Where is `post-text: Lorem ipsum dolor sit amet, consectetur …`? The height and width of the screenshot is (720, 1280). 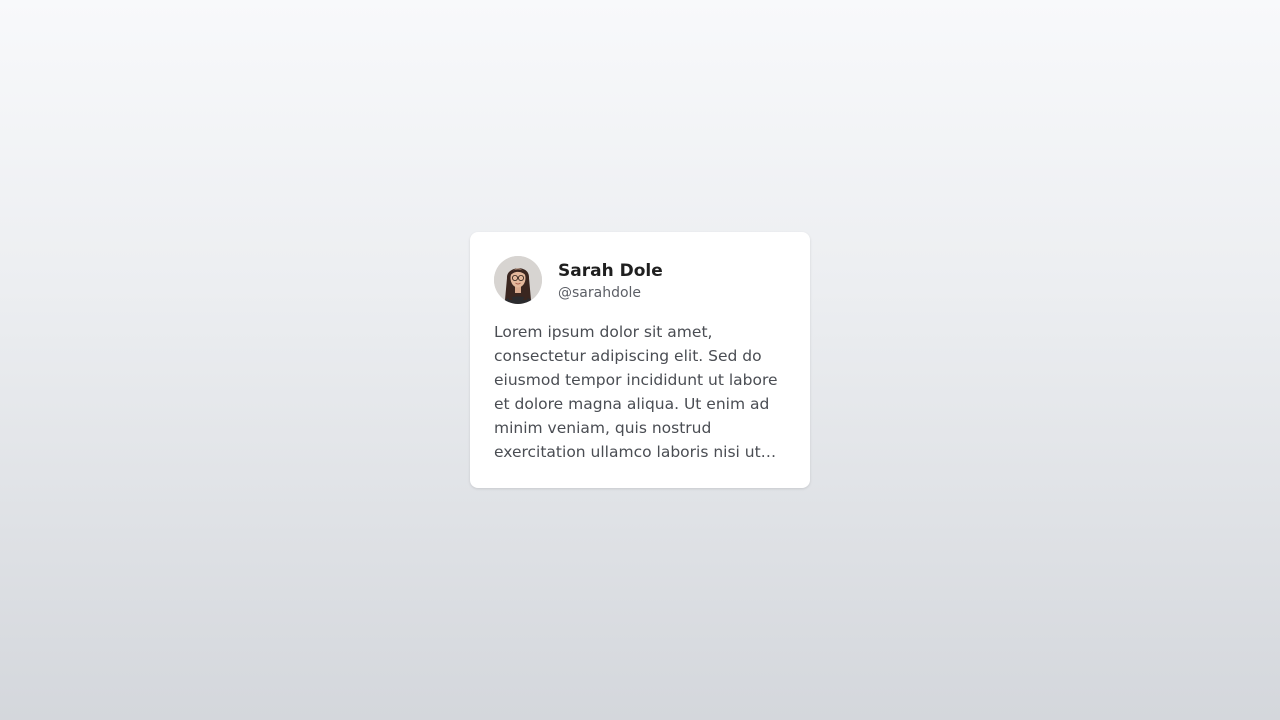 post-text: Lorem ipsum dolor sit amet, consectetur … is located at coordinates (636, 392).